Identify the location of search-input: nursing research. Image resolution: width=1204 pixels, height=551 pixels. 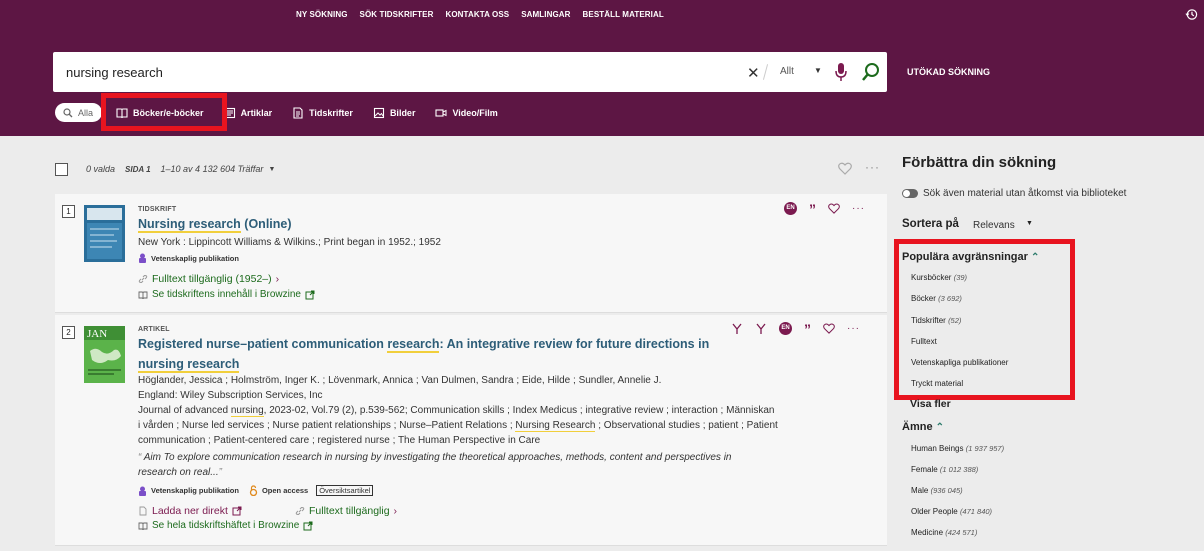
(114, 72).